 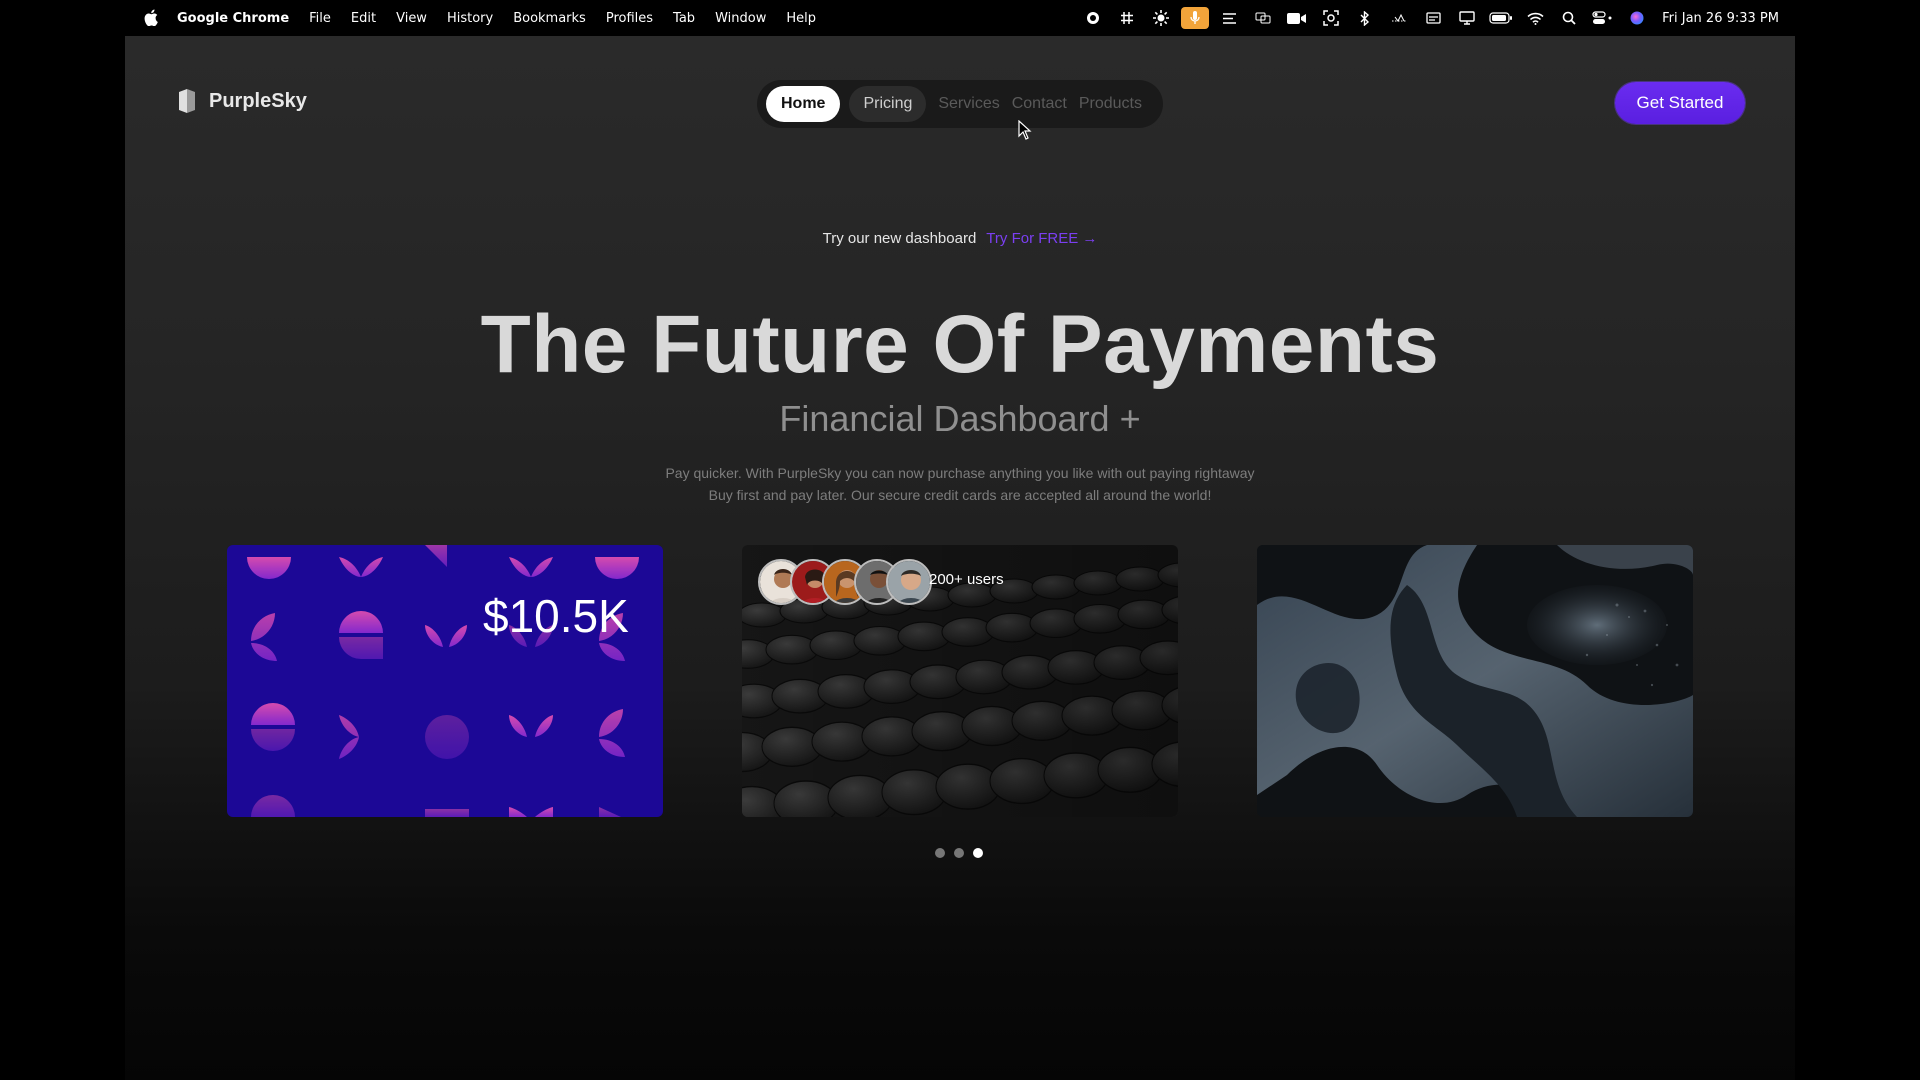 I want to click on nav-contact: Contact, so click(x=1039, y=104).